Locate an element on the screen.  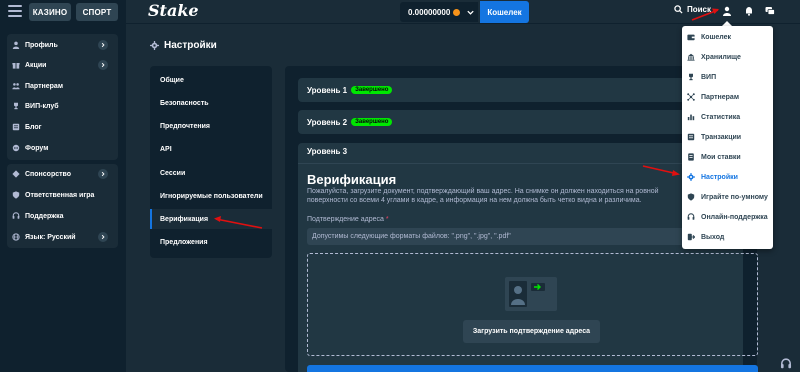
submit-button is located at coordinates (532, 368).